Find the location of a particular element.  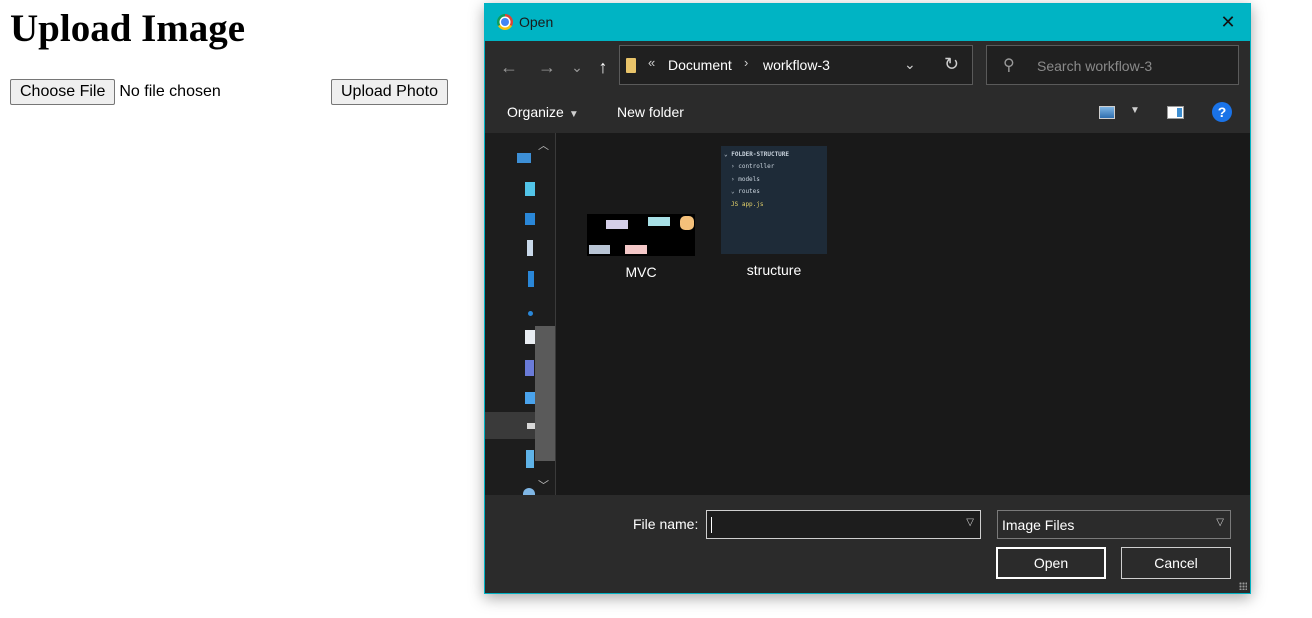

up-arrow-icon: ↑ is located at coordinates (603, 67).